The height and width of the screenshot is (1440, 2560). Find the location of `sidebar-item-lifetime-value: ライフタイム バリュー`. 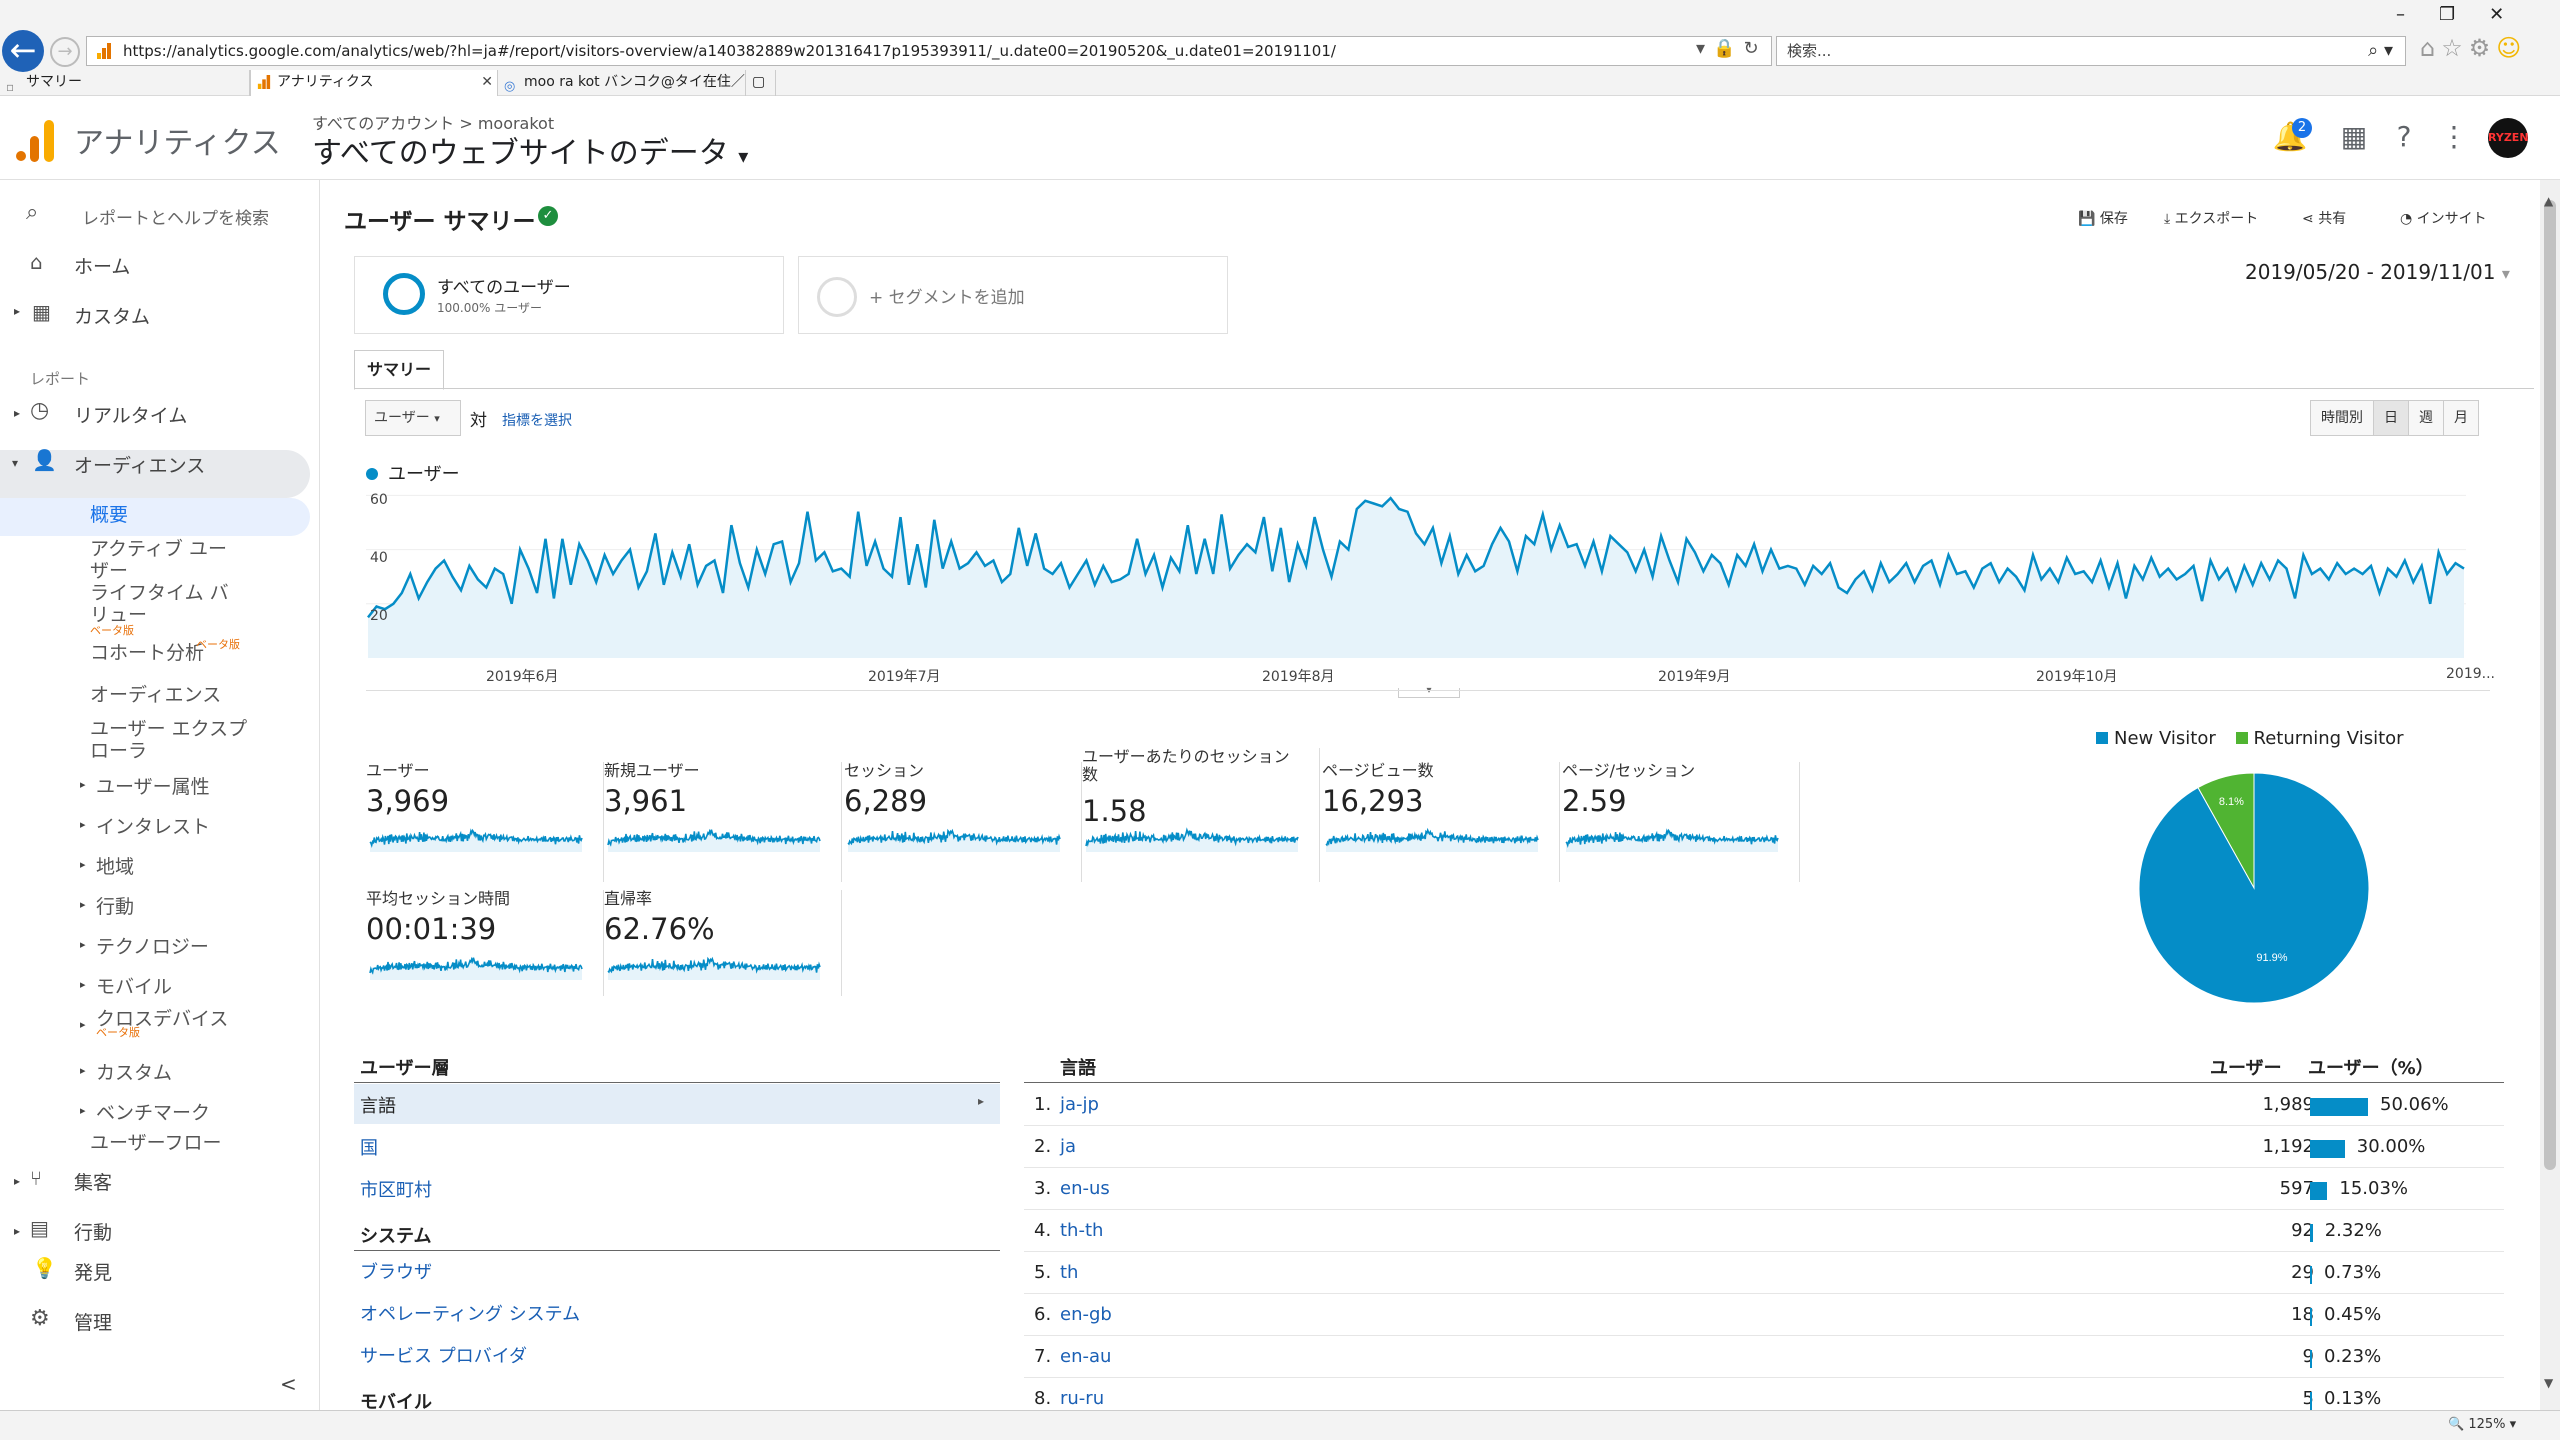

sidebar-item-lifetime-value: ライフタイム バリュー is located at coordinates (165, 604).